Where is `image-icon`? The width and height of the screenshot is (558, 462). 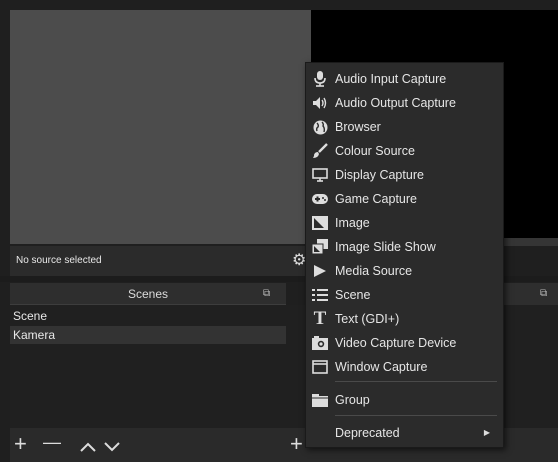
image-icon is located at coordinates (320, 223).